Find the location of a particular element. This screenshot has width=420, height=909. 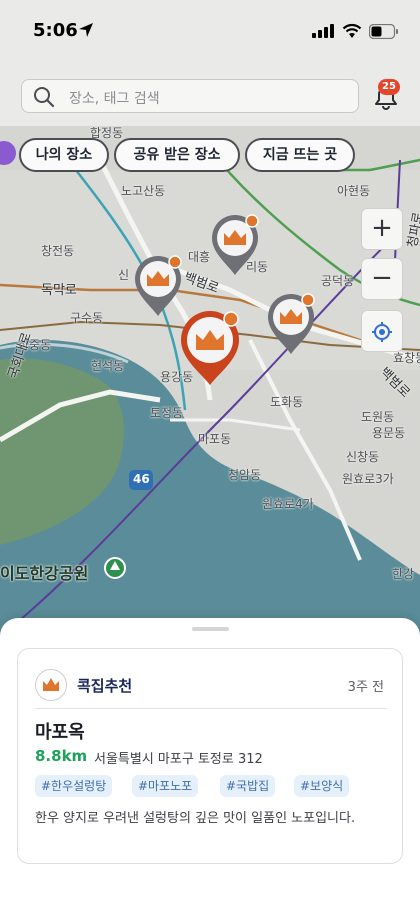

filter-chips: 나의 장소 공유 받은 장소 지금 뜨는 곳 is located at coordinates (210, 156).